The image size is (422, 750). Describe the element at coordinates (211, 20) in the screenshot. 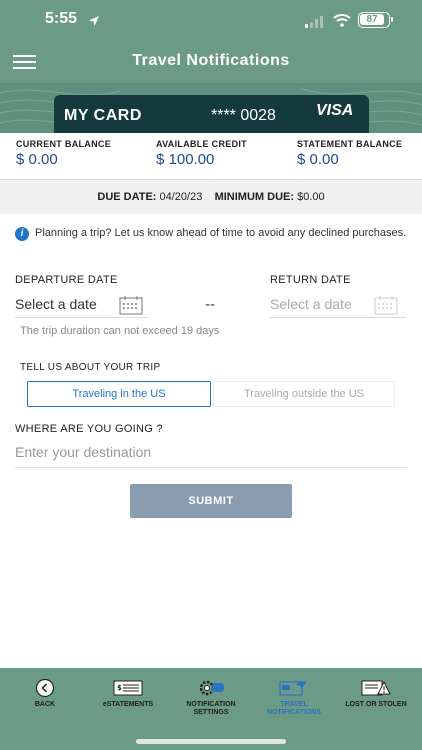

I see `status-bar: 5:55 87` at that location.